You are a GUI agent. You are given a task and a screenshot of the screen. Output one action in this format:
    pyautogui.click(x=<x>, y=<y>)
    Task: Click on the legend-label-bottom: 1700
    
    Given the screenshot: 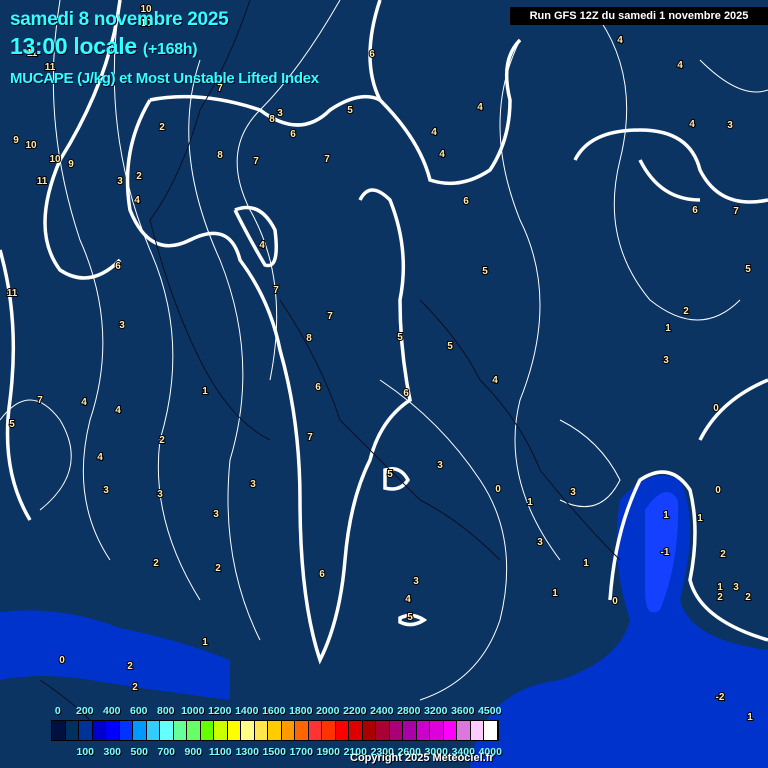 What is the action you would take?
    pyautogui.click(x=301, y=752)
    